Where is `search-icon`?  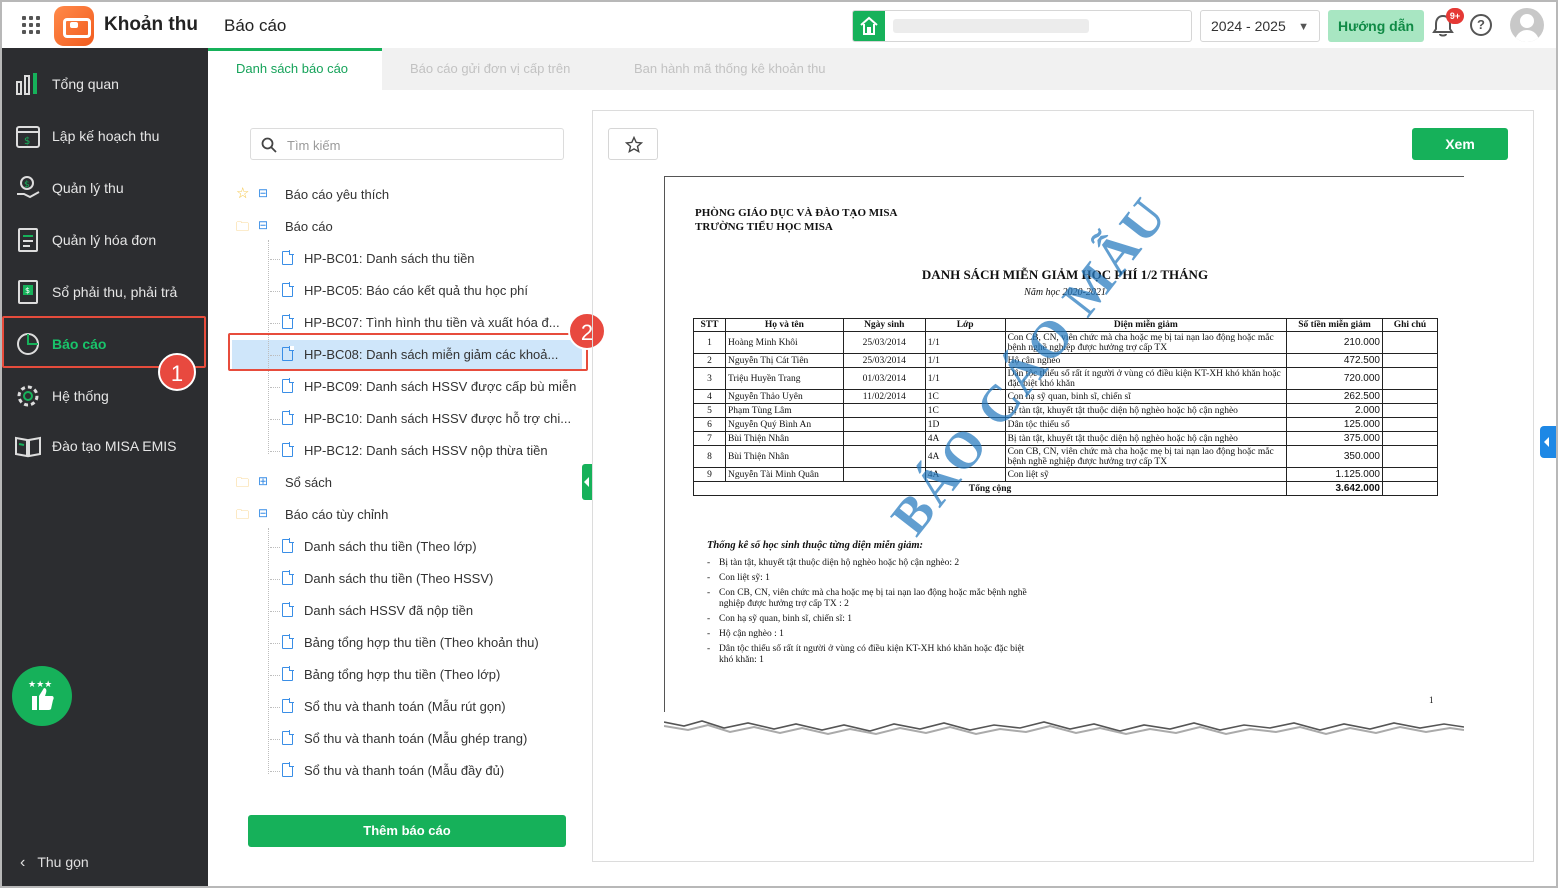 search-icon is located at coordinates (269, 145).